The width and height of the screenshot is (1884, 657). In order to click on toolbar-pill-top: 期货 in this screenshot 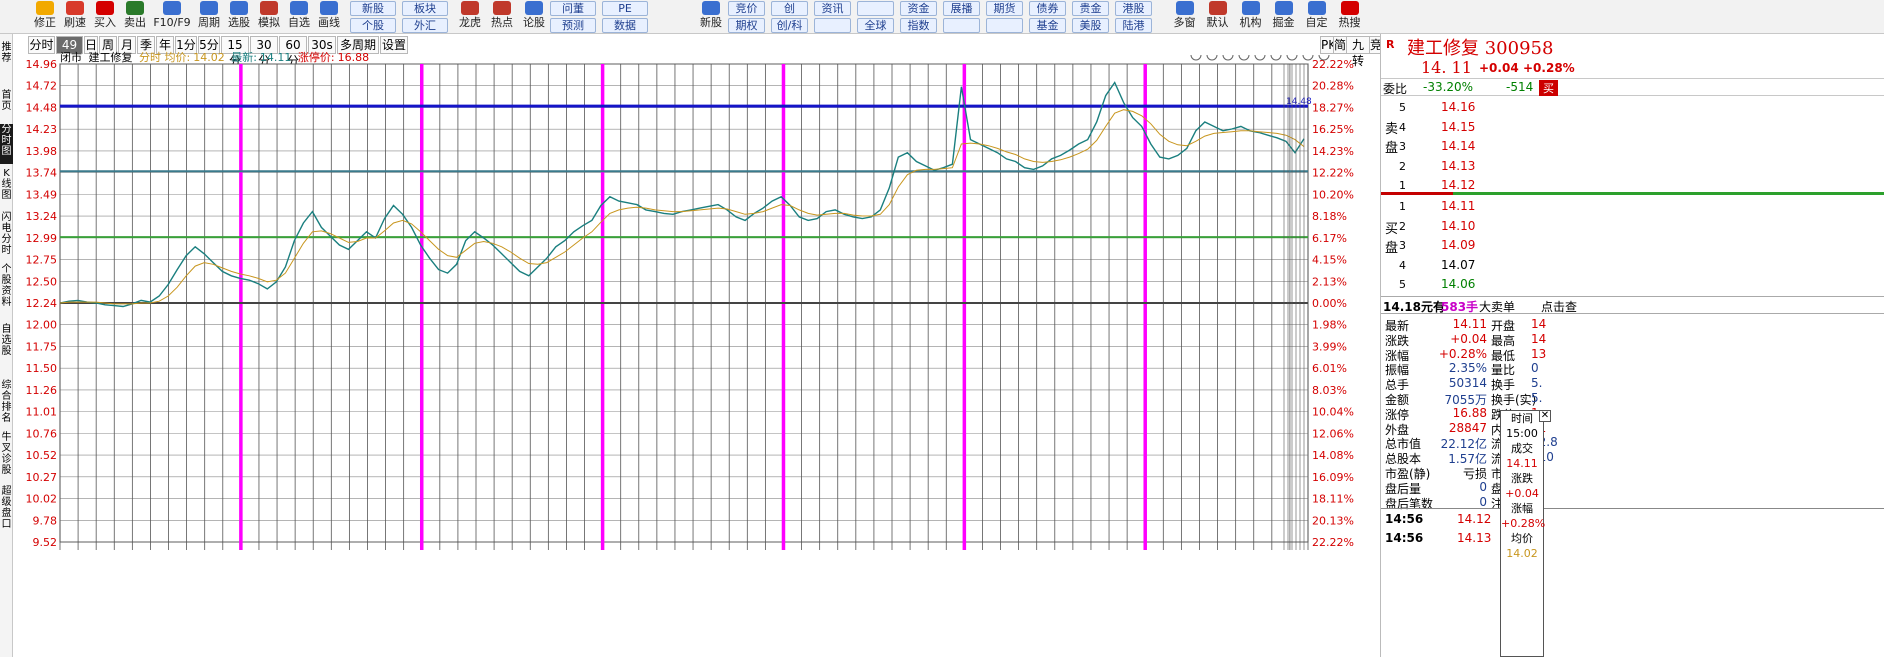, I will do `click(1004, 8)`.